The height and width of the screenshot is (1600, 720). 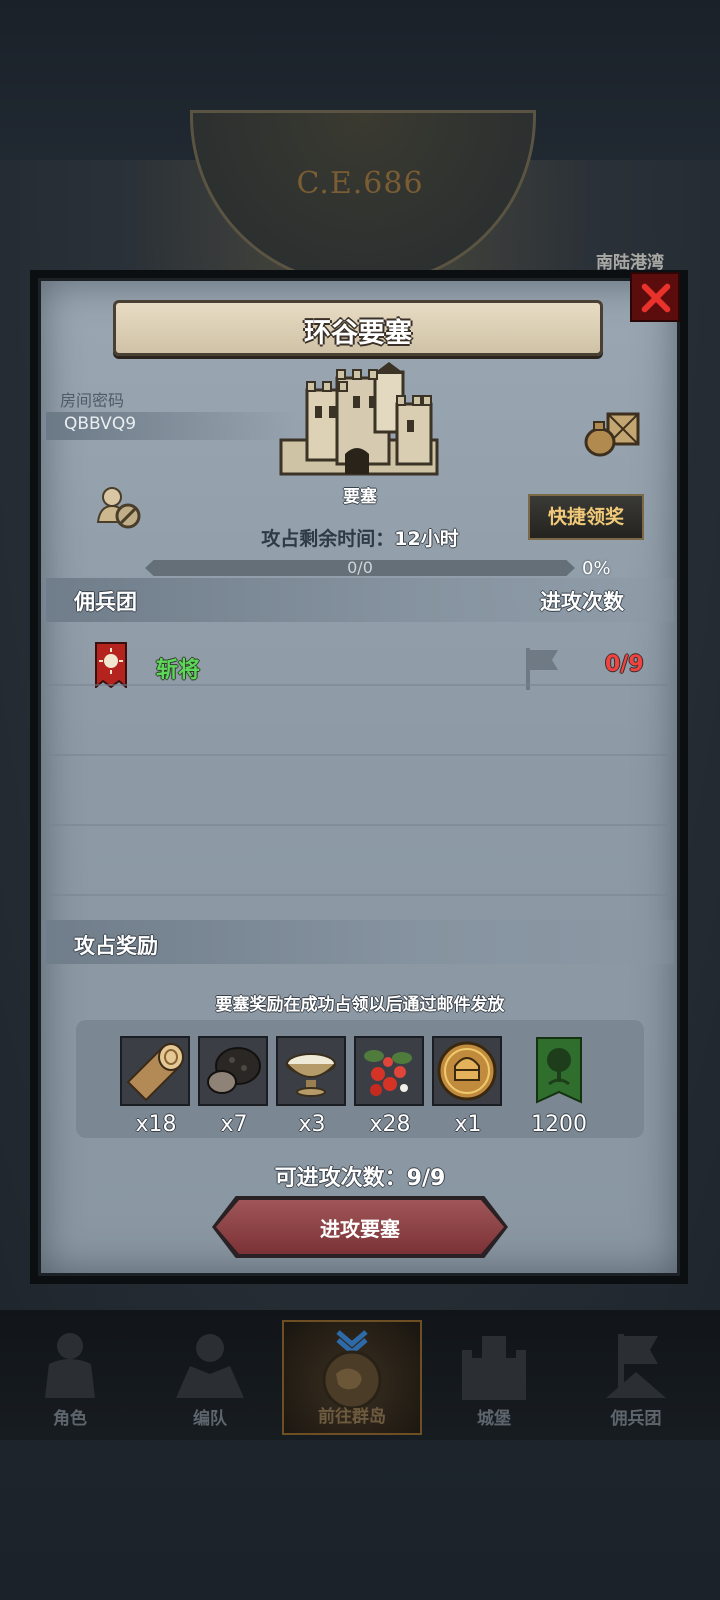 What do you see at coordinates (559, 1070) in the screenshot?
I see `tree-banner-icon` at bounding box center [559, 1070].